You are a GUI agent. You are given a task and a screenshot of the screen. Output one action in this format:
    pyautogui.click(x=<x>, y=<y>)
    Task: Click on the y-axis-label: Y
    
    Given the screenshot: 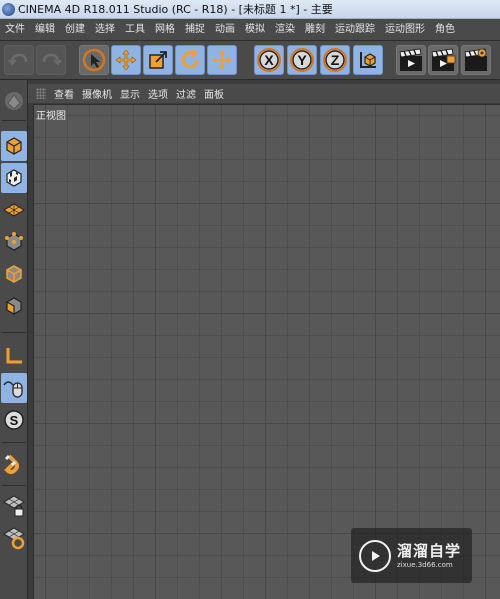 What is the action you would take?
    pyautogui.click(x=302, y=60)
    